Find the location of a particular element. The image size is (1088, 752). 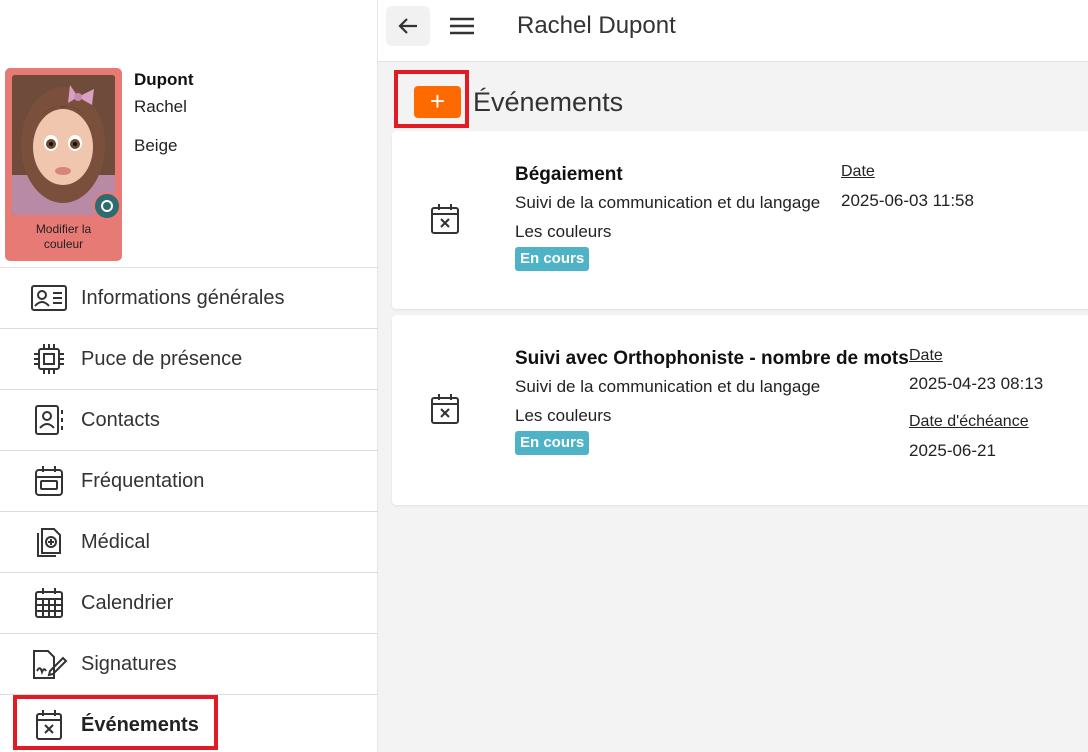

signature-icon is located at coordinates (49, 664).